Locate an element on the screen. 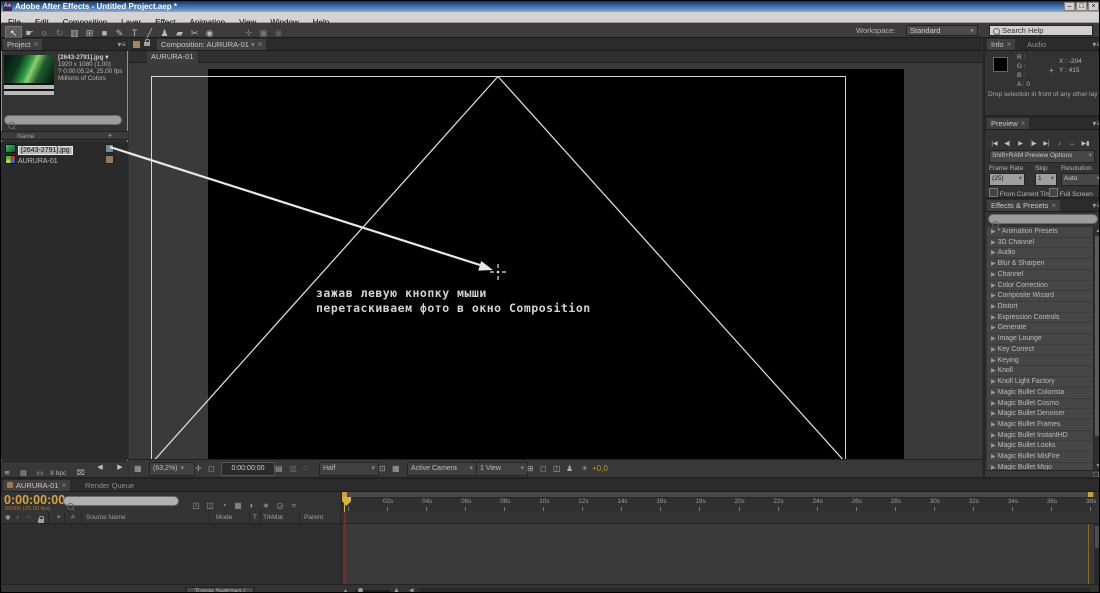  draft-3d-button: ◫ is located at coordinates (210, 506).